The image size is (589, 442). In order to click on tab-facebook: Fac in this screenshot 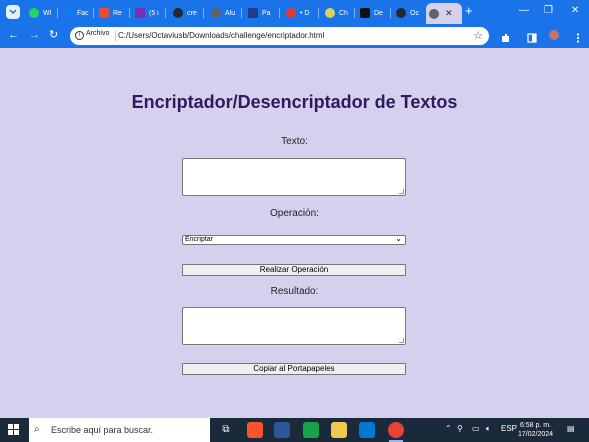, I will do `click(74, 13)`.